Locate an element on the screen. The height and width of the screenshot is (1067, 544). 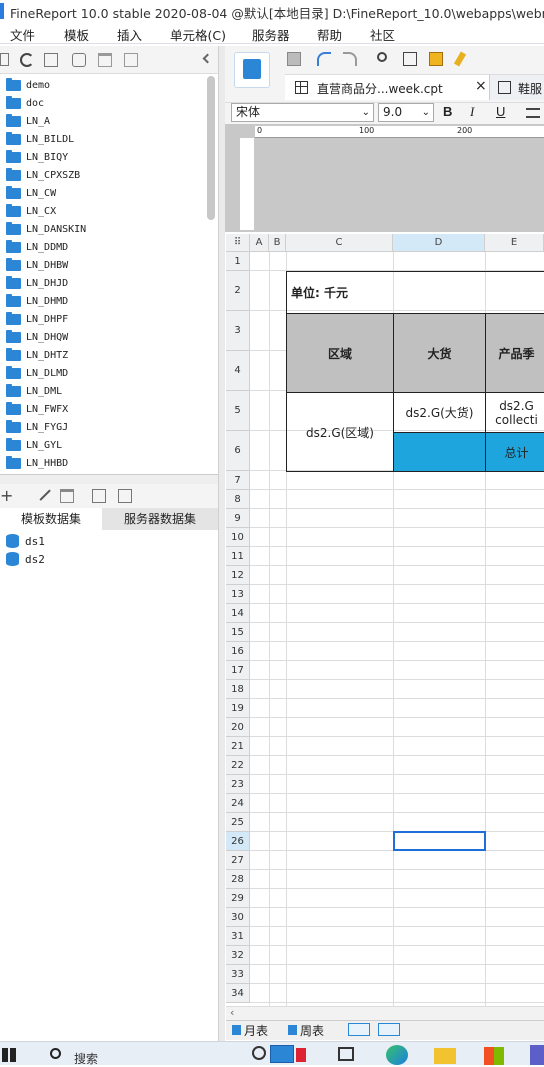
underline-icon: U is located at coordinates (500, 111).